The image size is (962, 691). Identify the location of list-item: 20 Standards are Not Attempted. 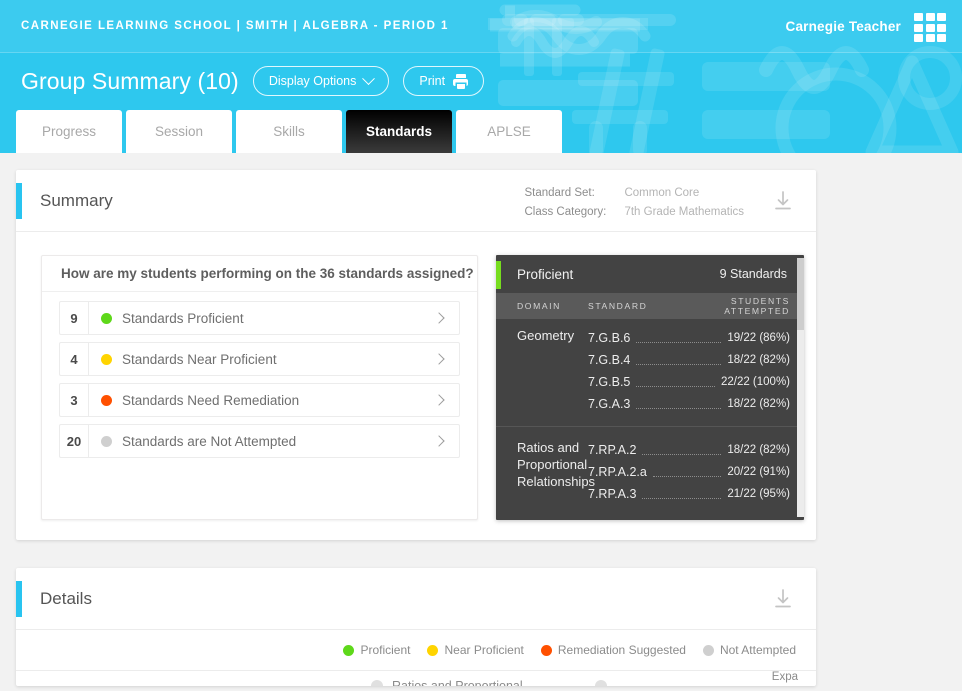
(259, 441).